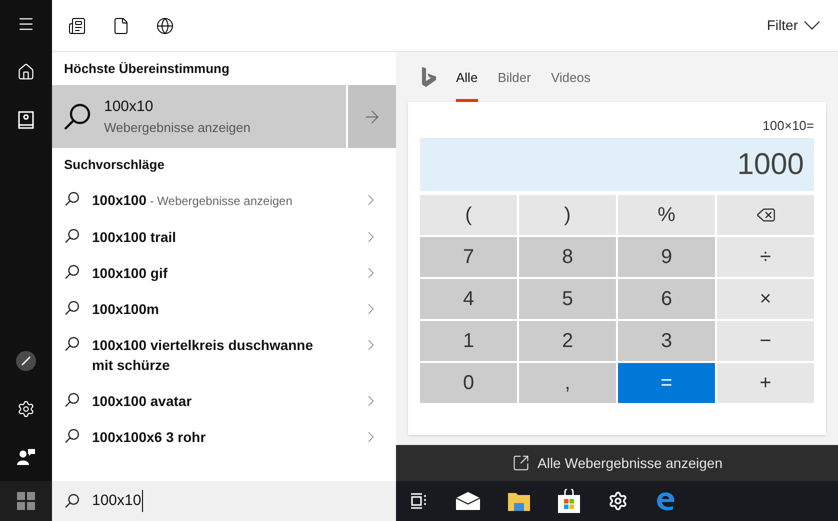  What do you see at coordinates (114, 165) in the screenshot?
I see `section-heading: Suchvorschläge` at bounding box center [114, 165].